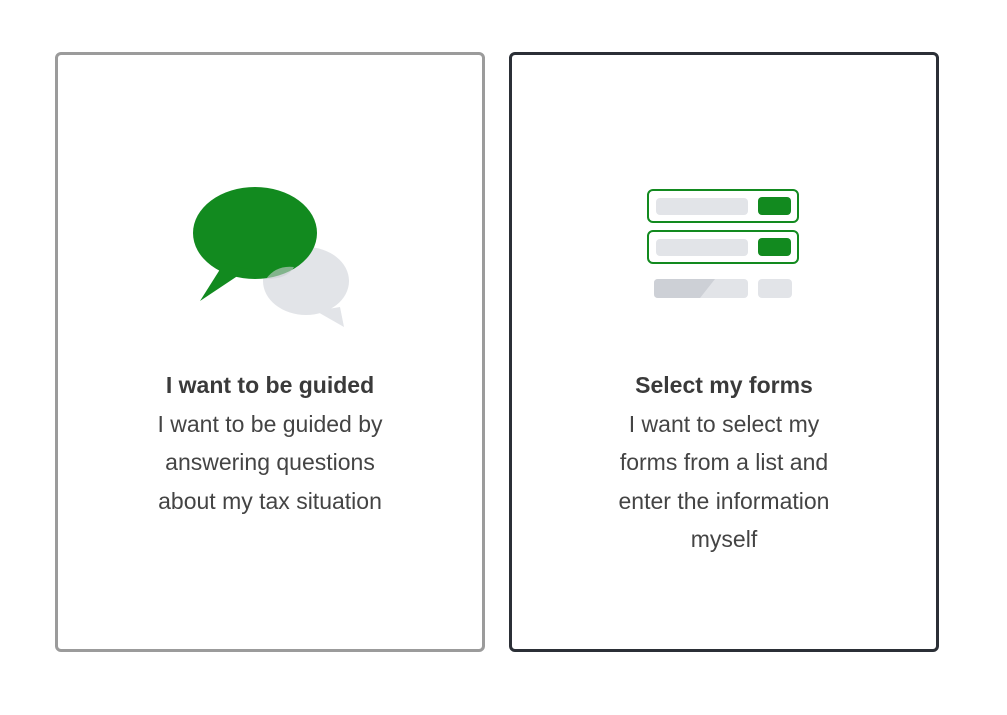 Image resolution: width=1007 pixels, height=715 pixels. I want to click on form-list-icon, so click(724, 245).